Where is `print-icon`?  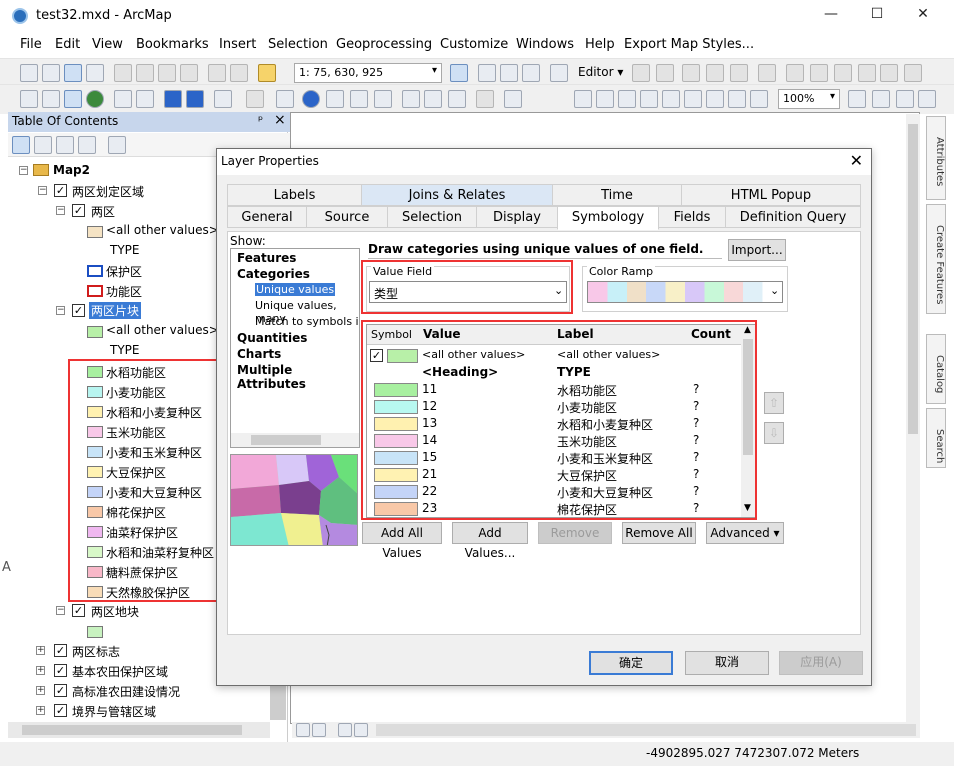
print-icon is located at coordinates (95, 73).